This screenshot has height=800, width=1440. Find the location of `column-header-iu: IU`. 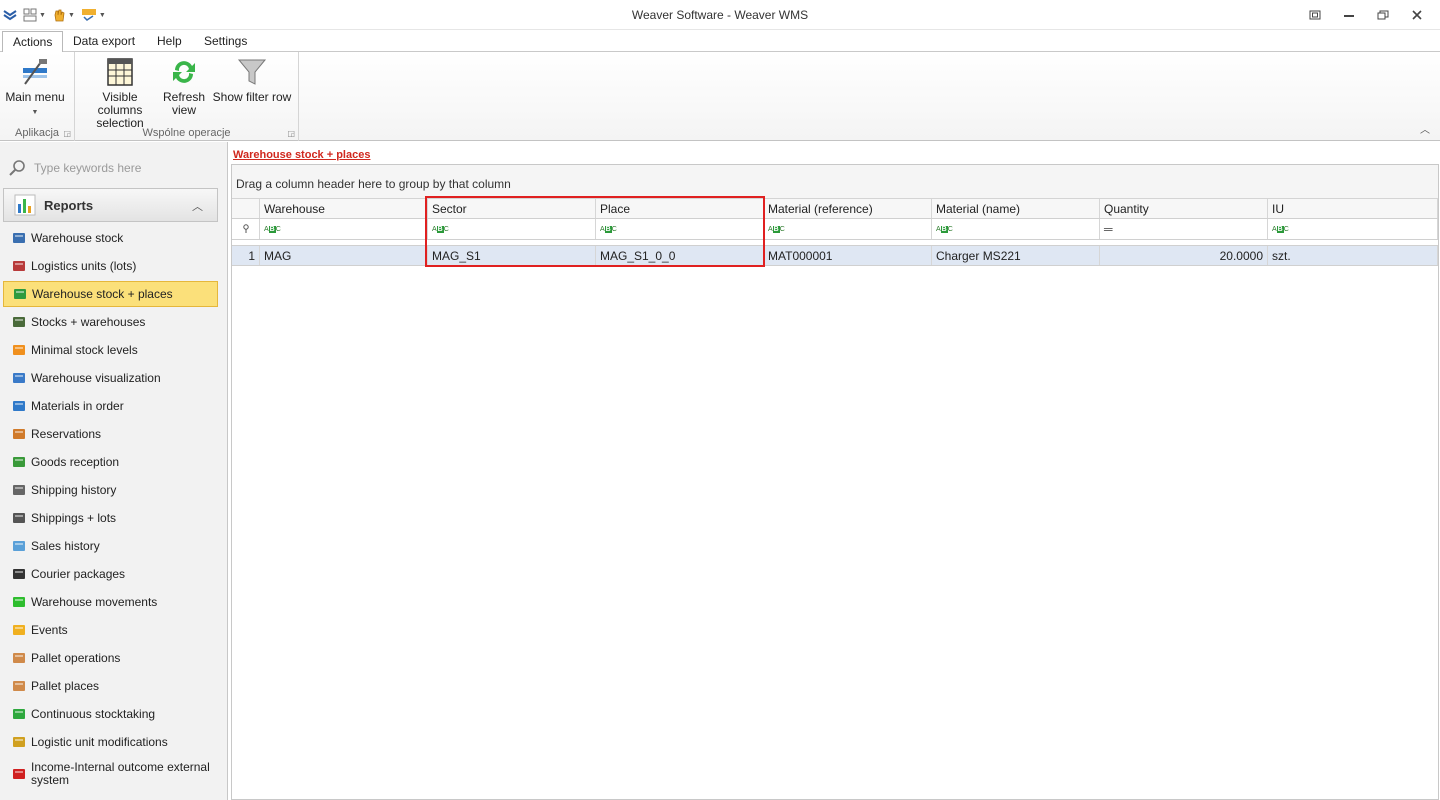

column-header-iu: IU is located at coordinates (1353, 208).